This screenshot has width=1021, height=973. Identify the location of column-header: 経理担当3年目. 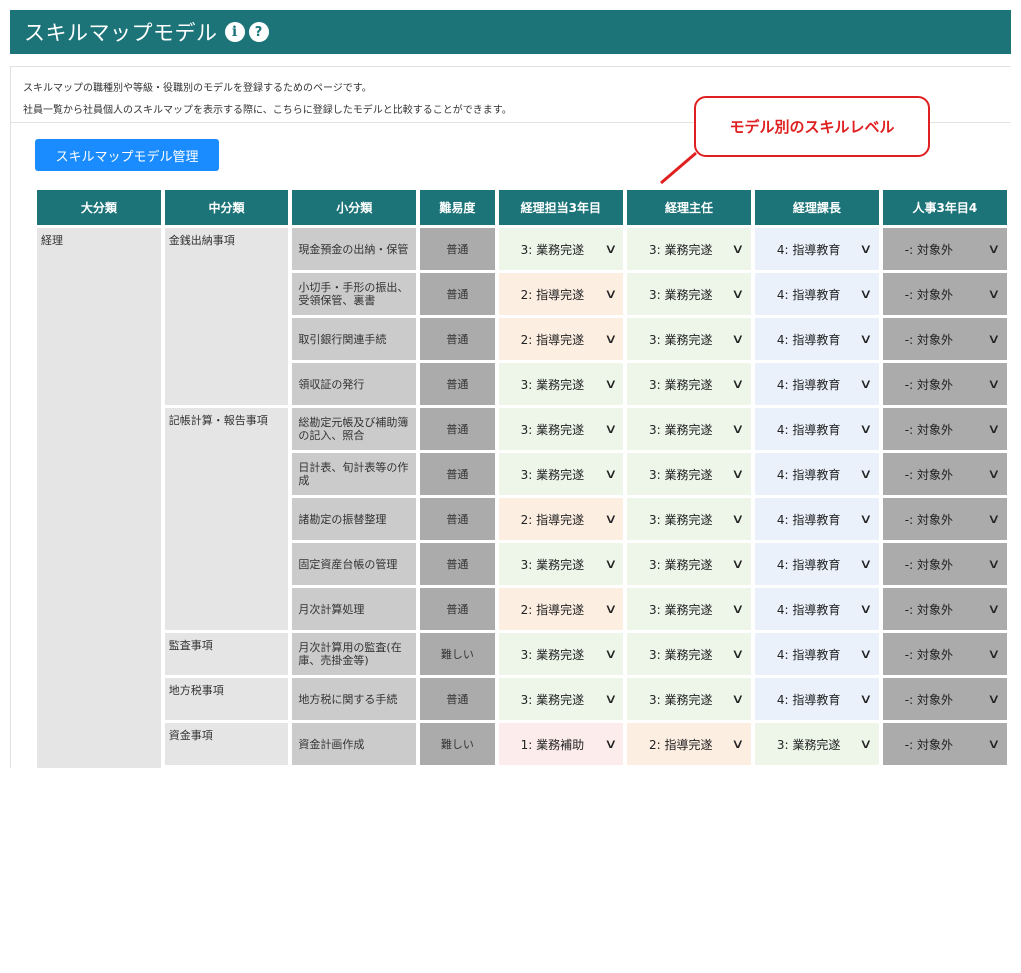
(561, 207).